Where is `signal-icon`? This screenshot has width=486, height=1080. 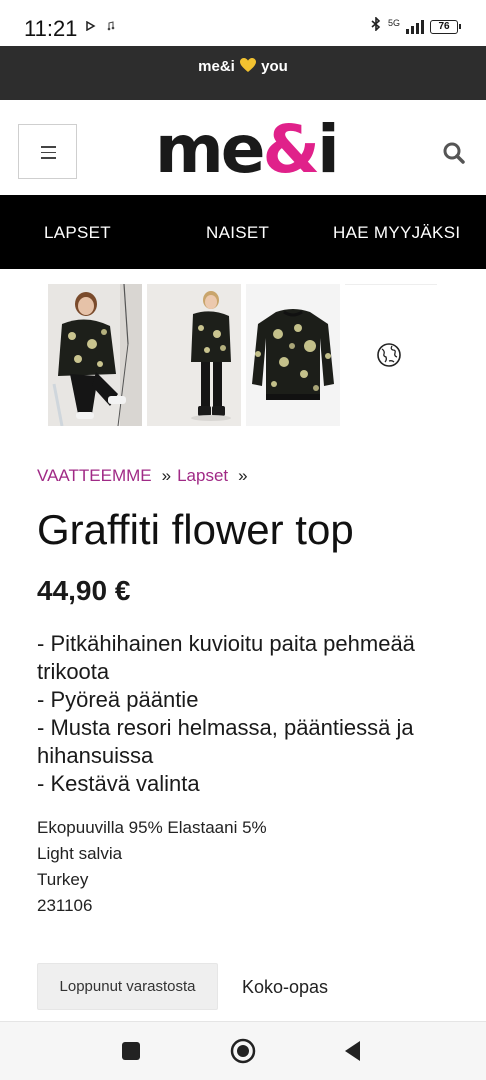 signal-icon is located at coordinates (415, 26).